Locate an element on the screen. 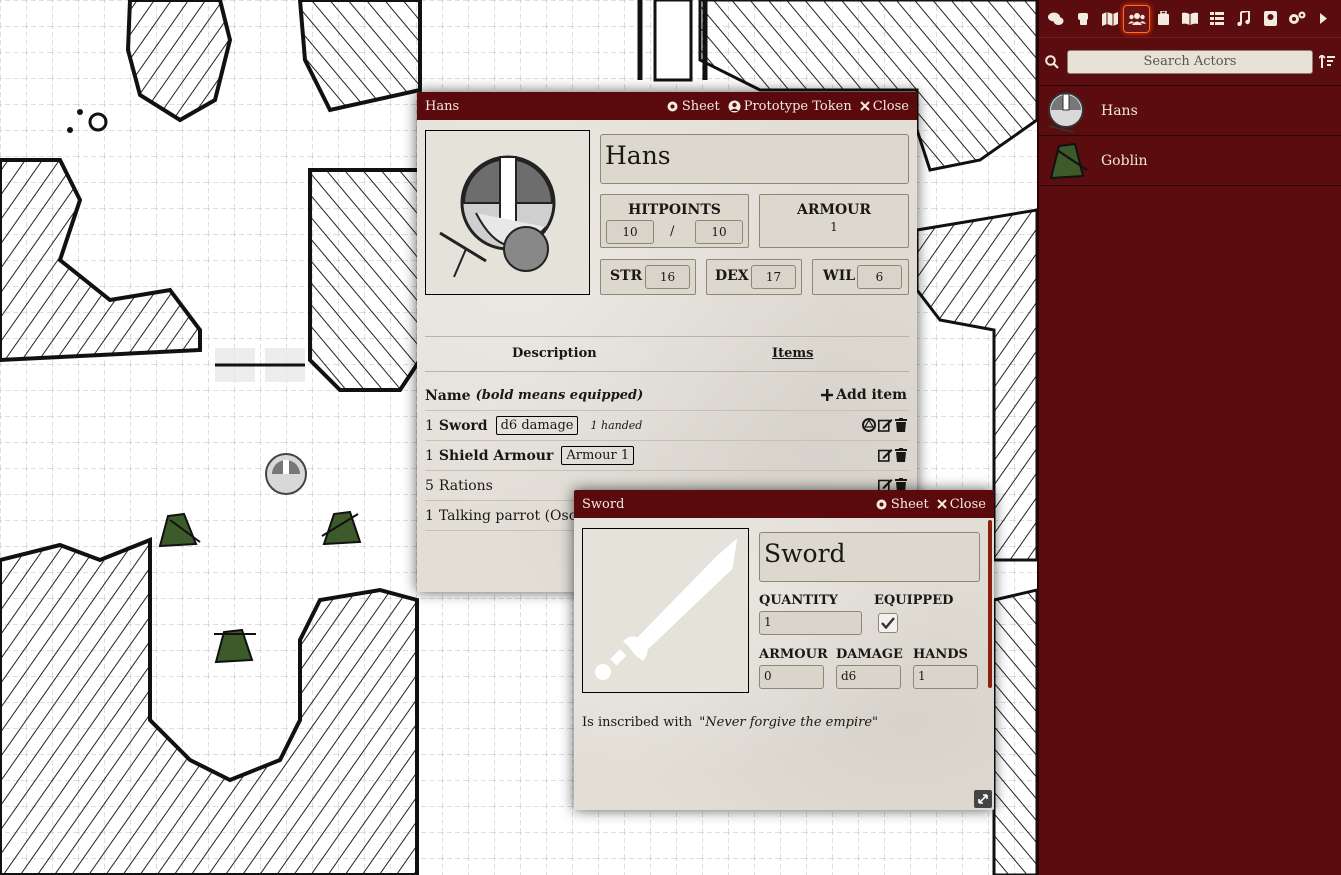 This screenshot has width=1341, height=875. plus-icon is located at coordinates (827, 395).